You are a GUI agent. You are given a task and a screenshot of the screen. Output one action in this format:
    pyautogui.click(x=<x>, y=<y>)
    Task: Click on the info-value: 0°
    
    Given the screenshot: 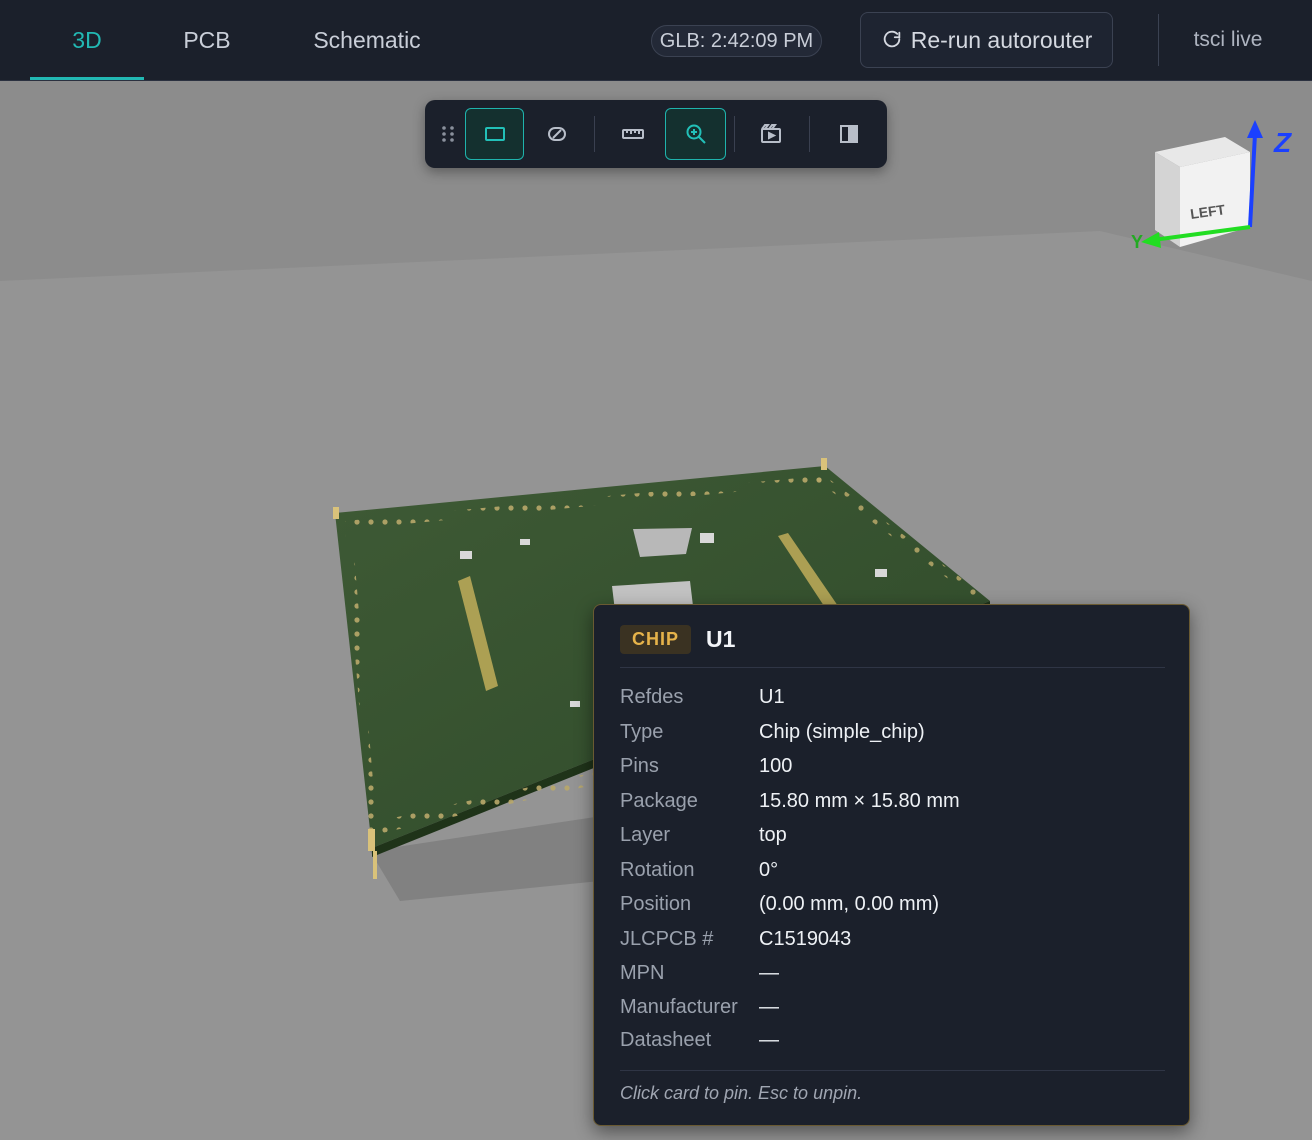 What is the action you would take?
    pyautogui.click(x=769, y=869)
    